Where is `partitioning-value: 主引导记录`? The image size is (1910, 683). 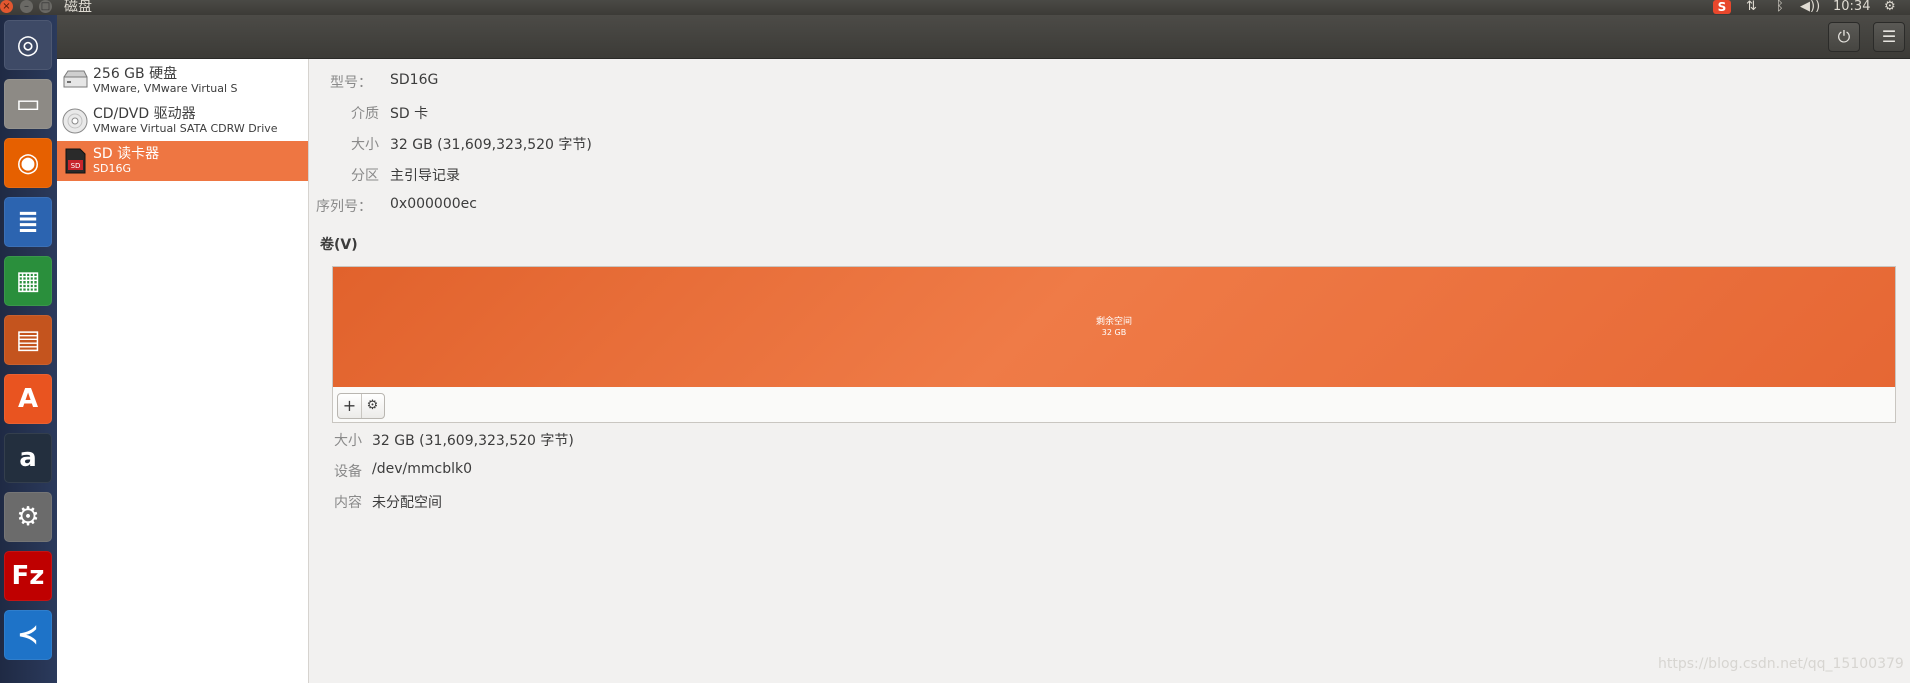
partitioning-value: 主引导记录 is located at coordinates (425, 176).